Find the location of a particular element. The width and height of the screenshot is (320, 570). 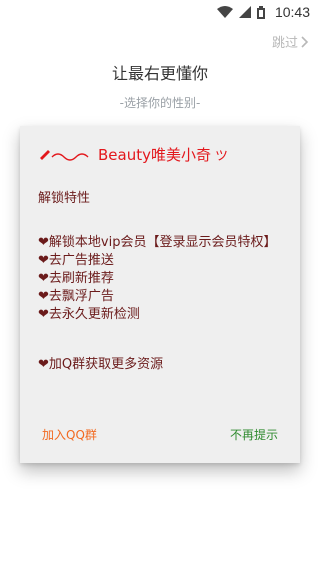

status-bar: 10:43 is located at coordinates (160, 12).